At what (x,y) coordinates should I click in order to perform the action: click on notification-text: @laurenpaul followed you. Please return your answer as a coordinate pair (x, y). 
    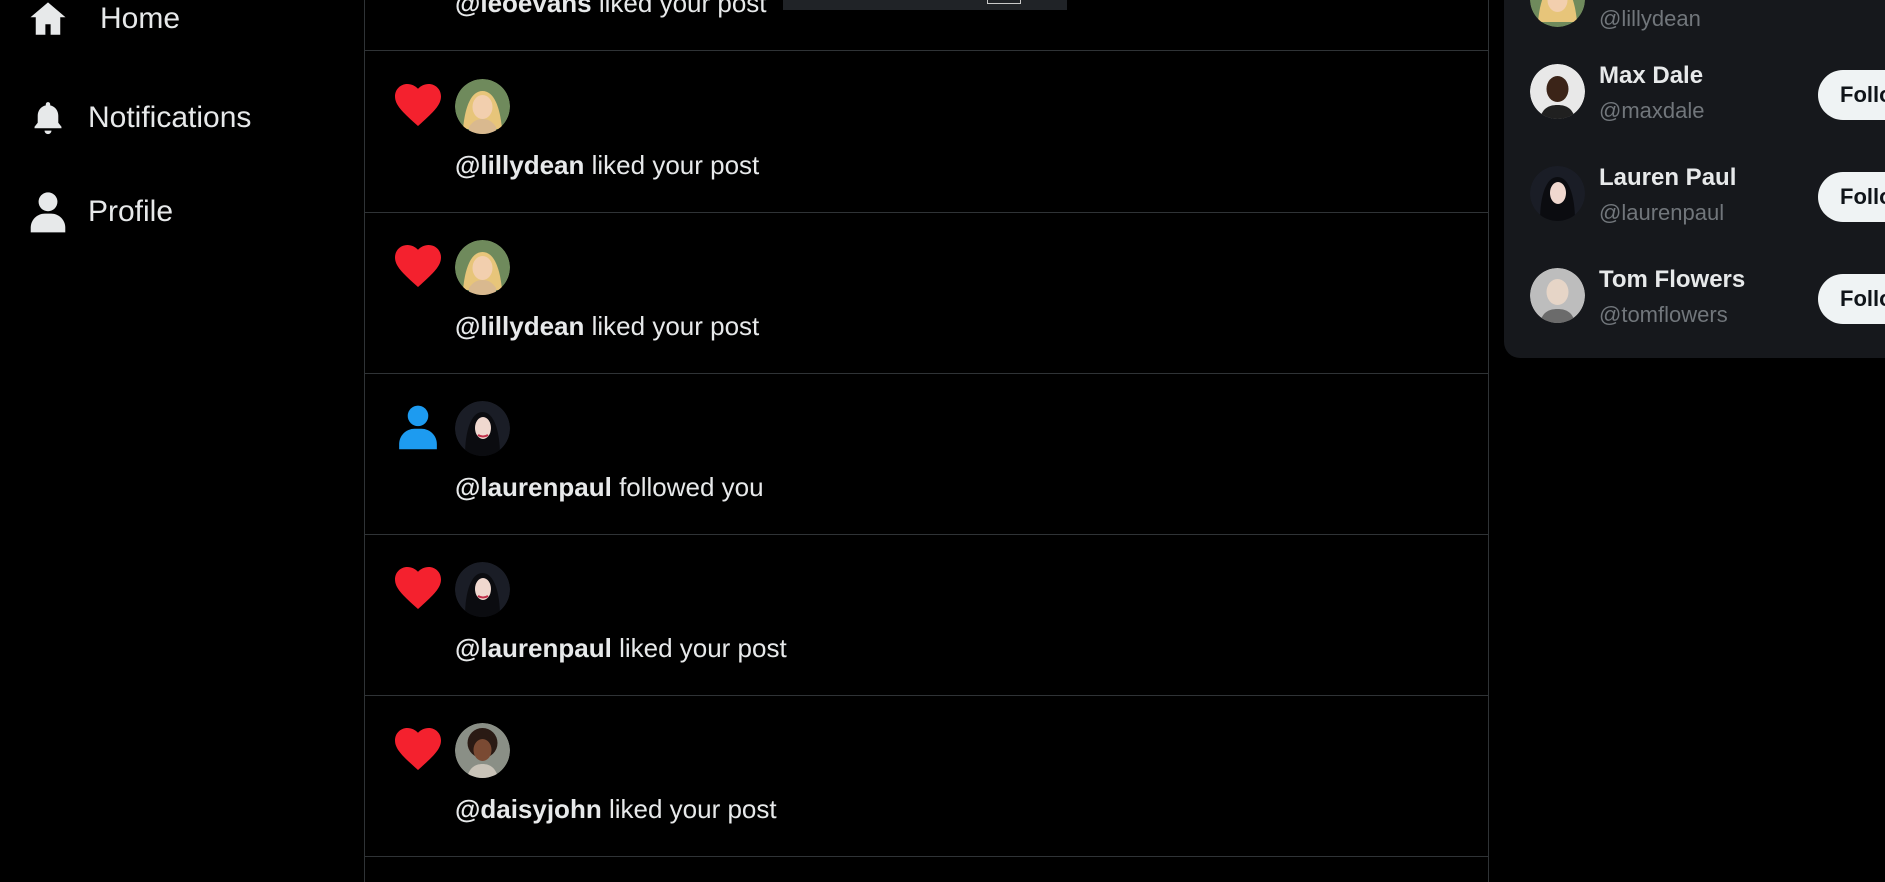
    Looking at the image, I should click on (609, 487).